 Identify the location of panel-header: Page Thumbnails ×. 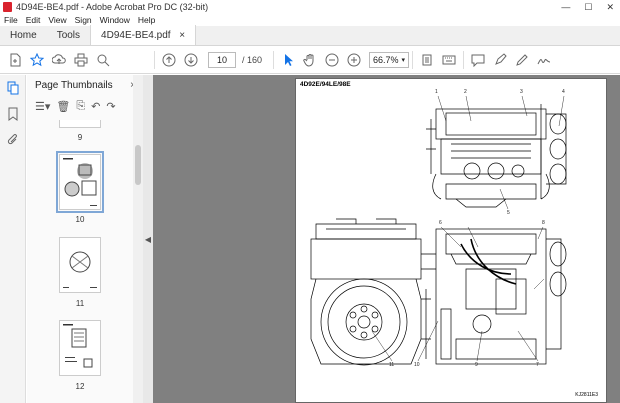
(84, 85).